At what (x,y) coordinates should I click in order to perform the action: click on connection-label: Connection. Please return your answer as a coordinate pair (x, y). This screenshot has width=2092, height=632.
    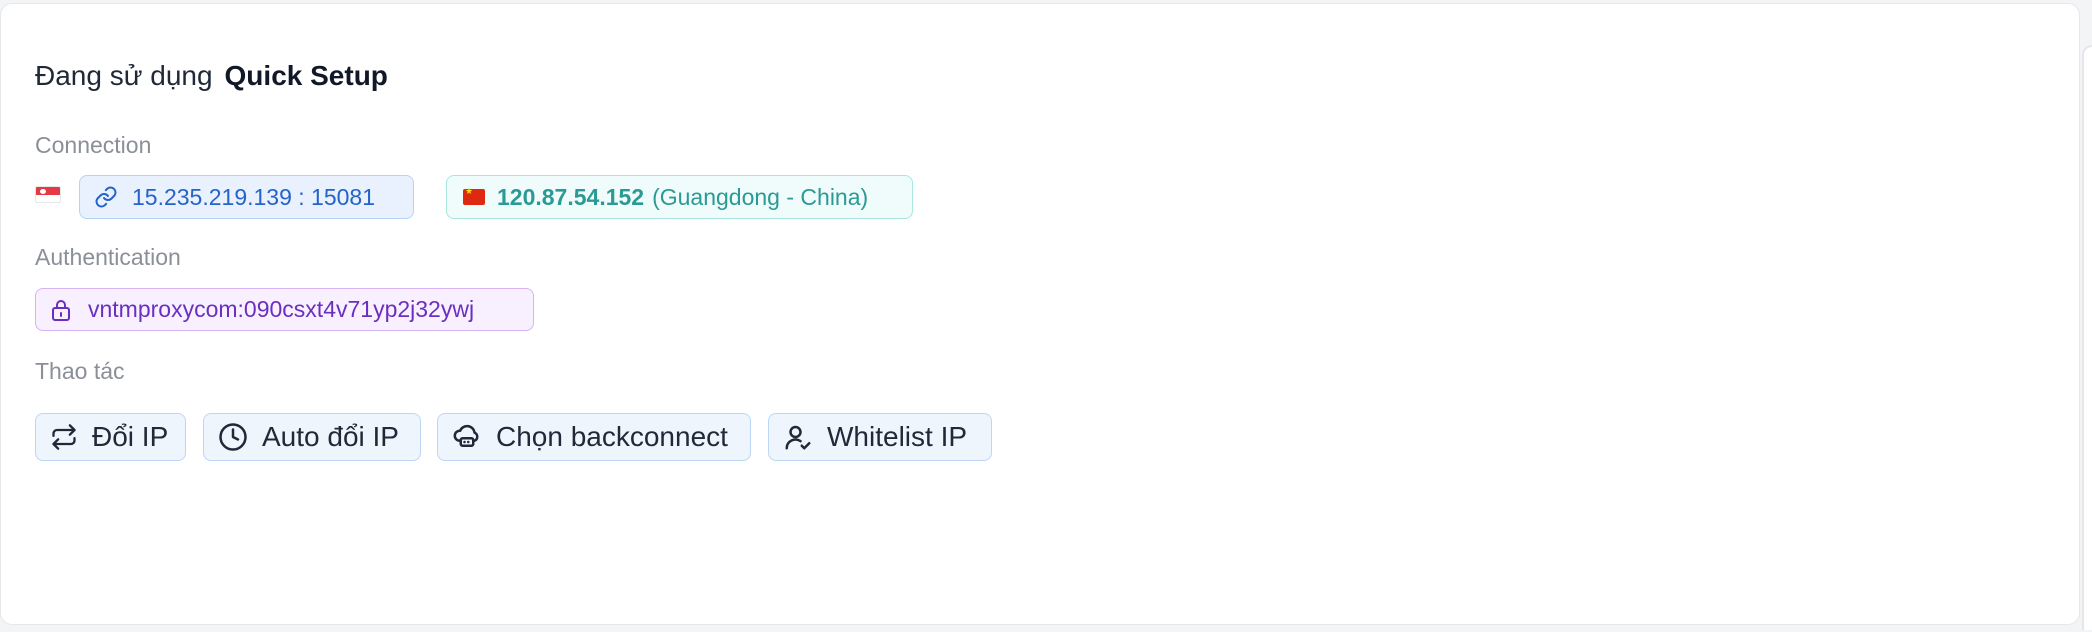
    Looking at the image, I should click on (93, 145).